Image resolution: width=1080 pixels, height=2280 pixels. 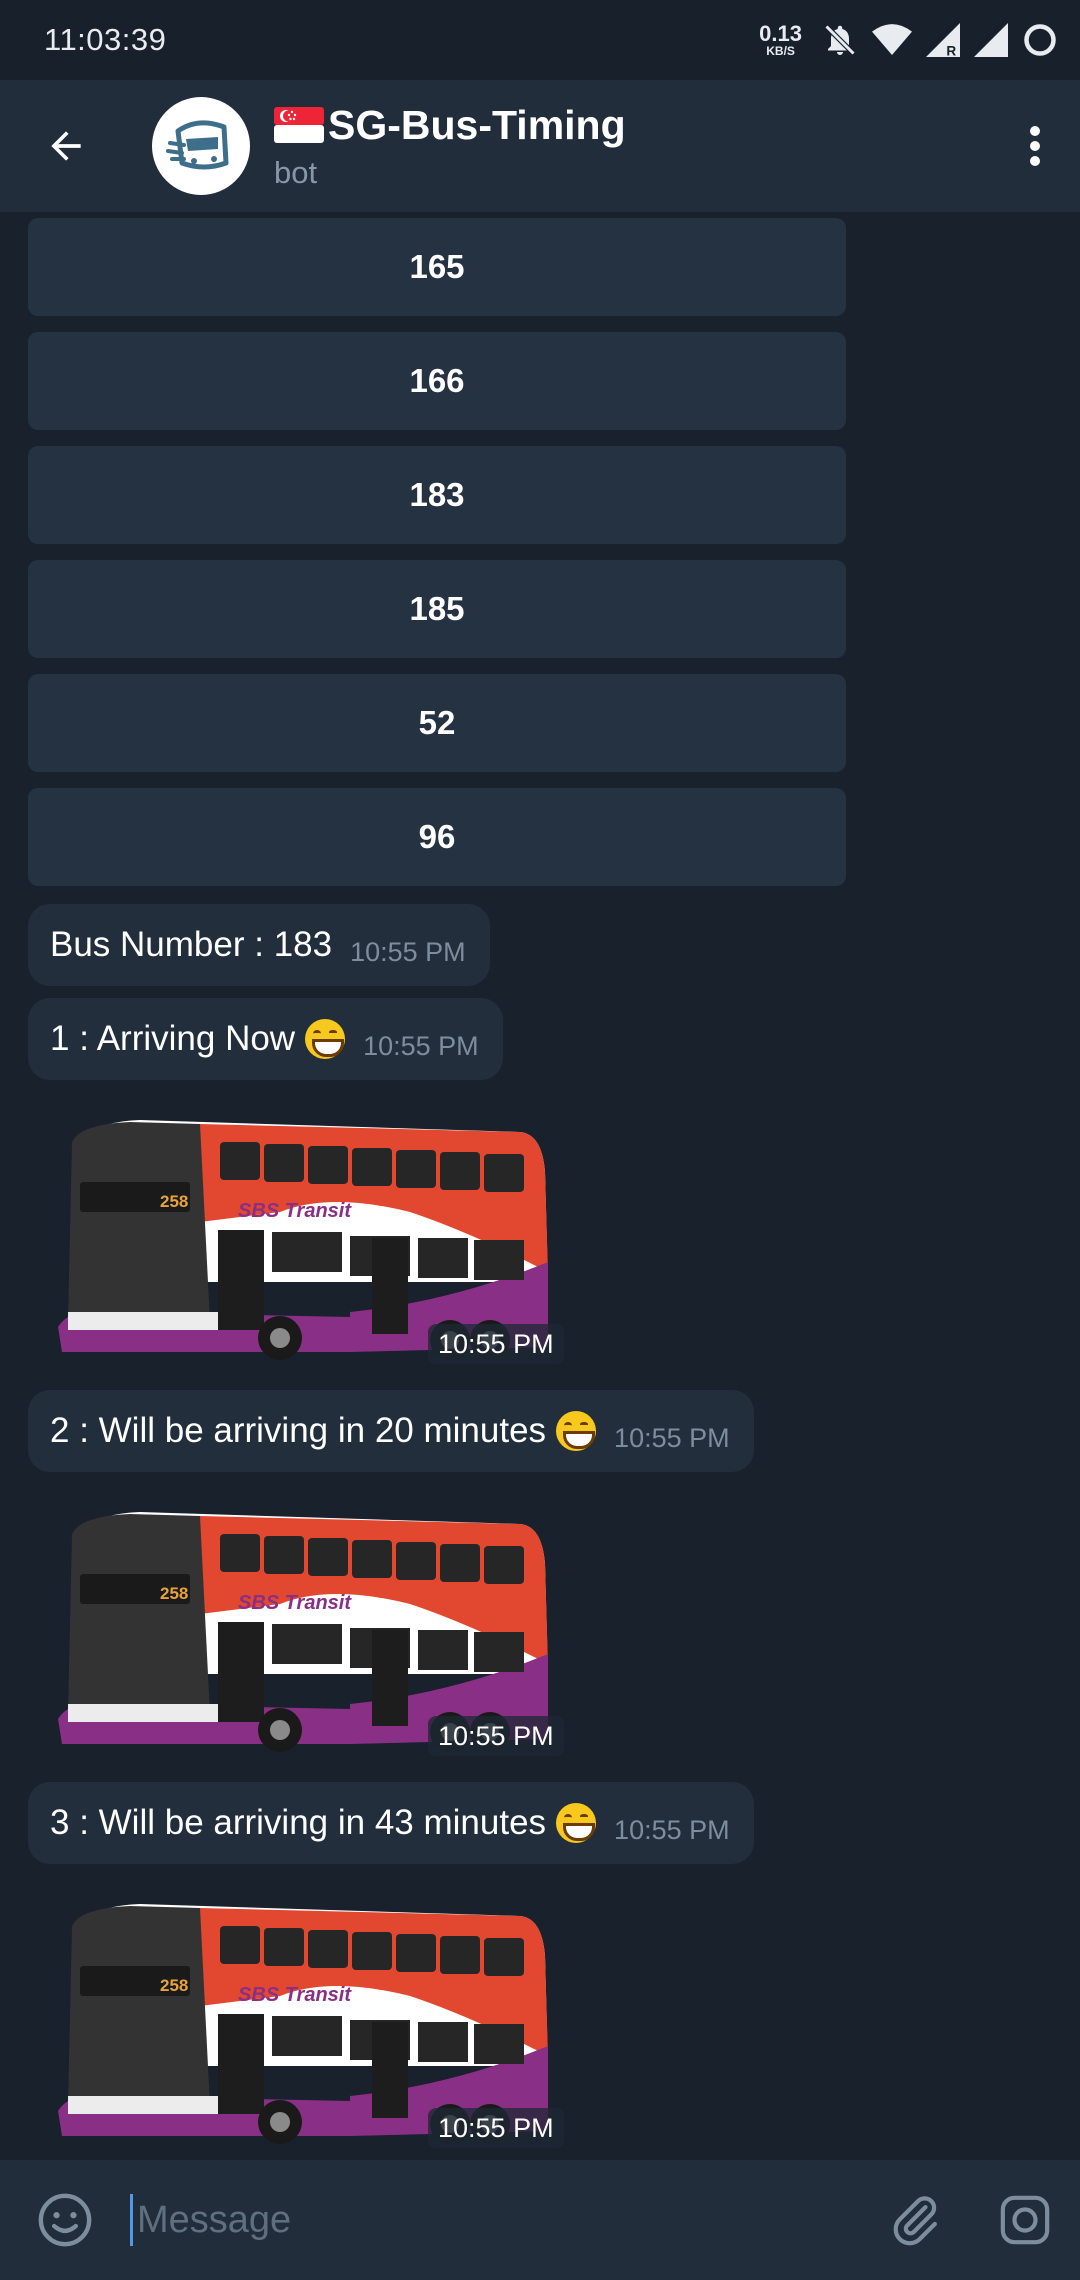 What do you see at coordinates (296, 172) in the screenshot?
I see `chat-subtitle: bot` at bounding box center [296, 172].